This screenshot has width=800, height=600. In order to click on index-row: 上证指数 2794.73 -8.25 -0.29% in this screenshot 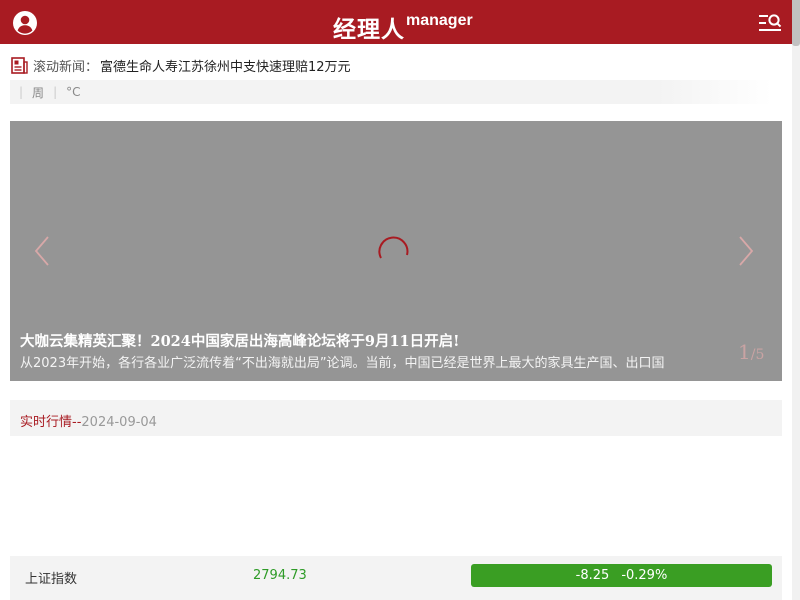, I will do `click(396, 576)`.